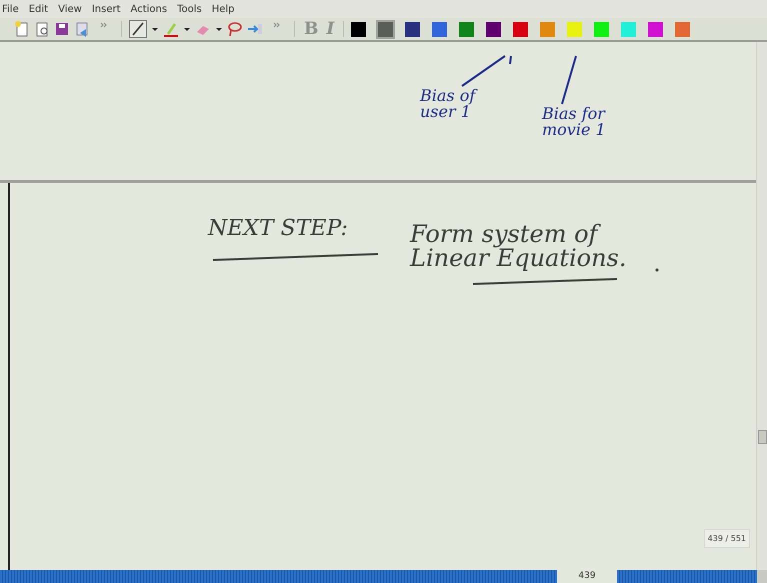 This screenshot has height=583, width=767. I want to click on menu-item: File, so click(10, 9).